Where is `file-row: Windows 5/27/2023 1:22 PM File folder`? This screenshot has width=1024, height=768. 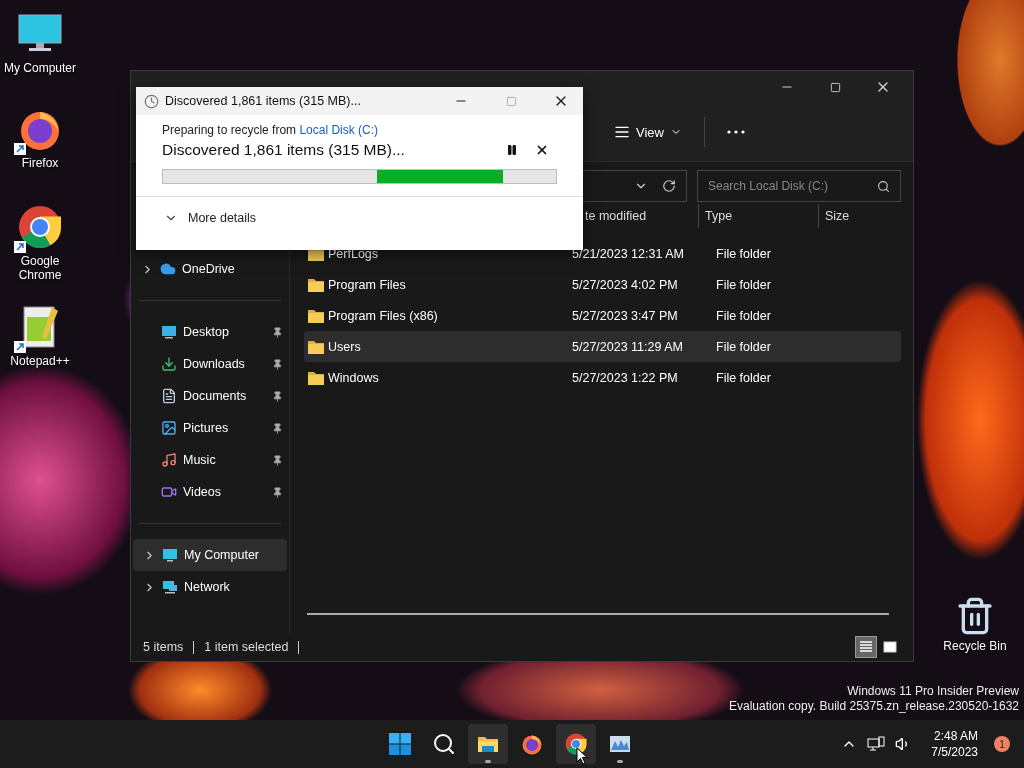 file-row: Windows 5/27/2023 1:22 PM File folder is located at coordinates (602, 377).